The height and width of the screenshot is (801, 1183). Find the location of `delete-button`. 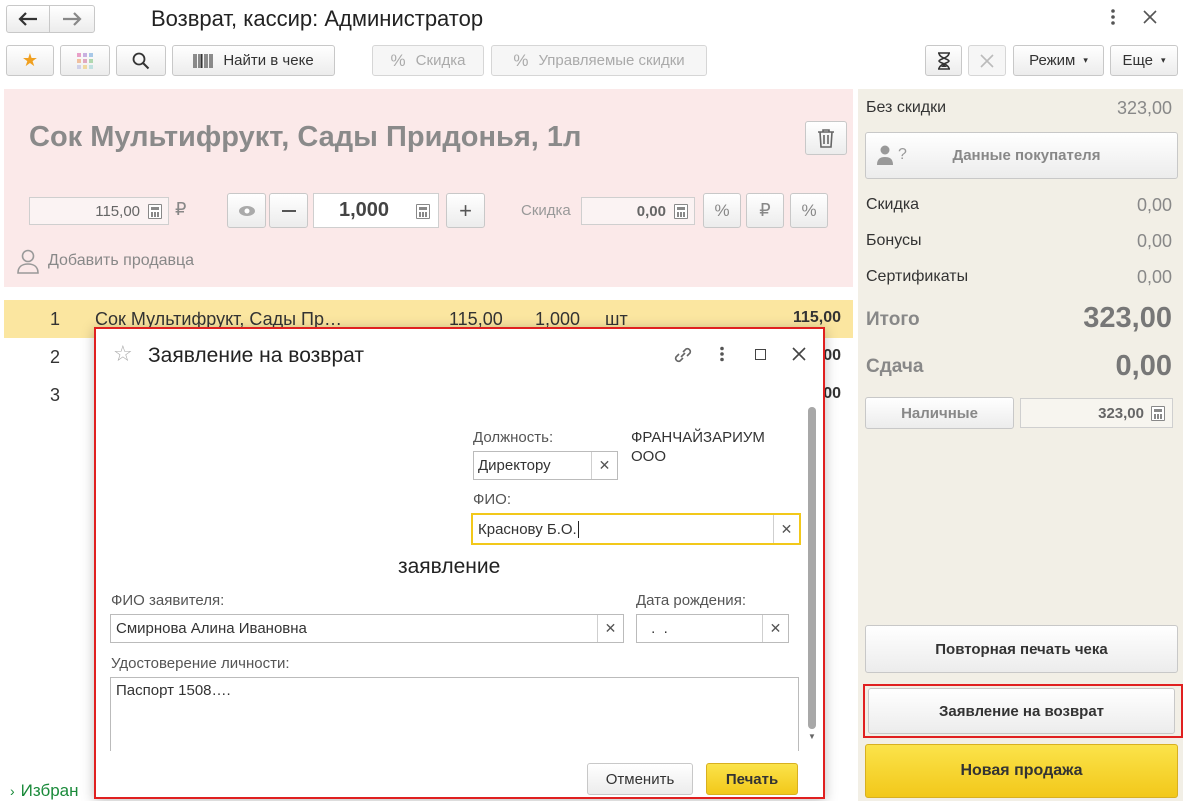

delete-button is located at coordinates (826, 138).